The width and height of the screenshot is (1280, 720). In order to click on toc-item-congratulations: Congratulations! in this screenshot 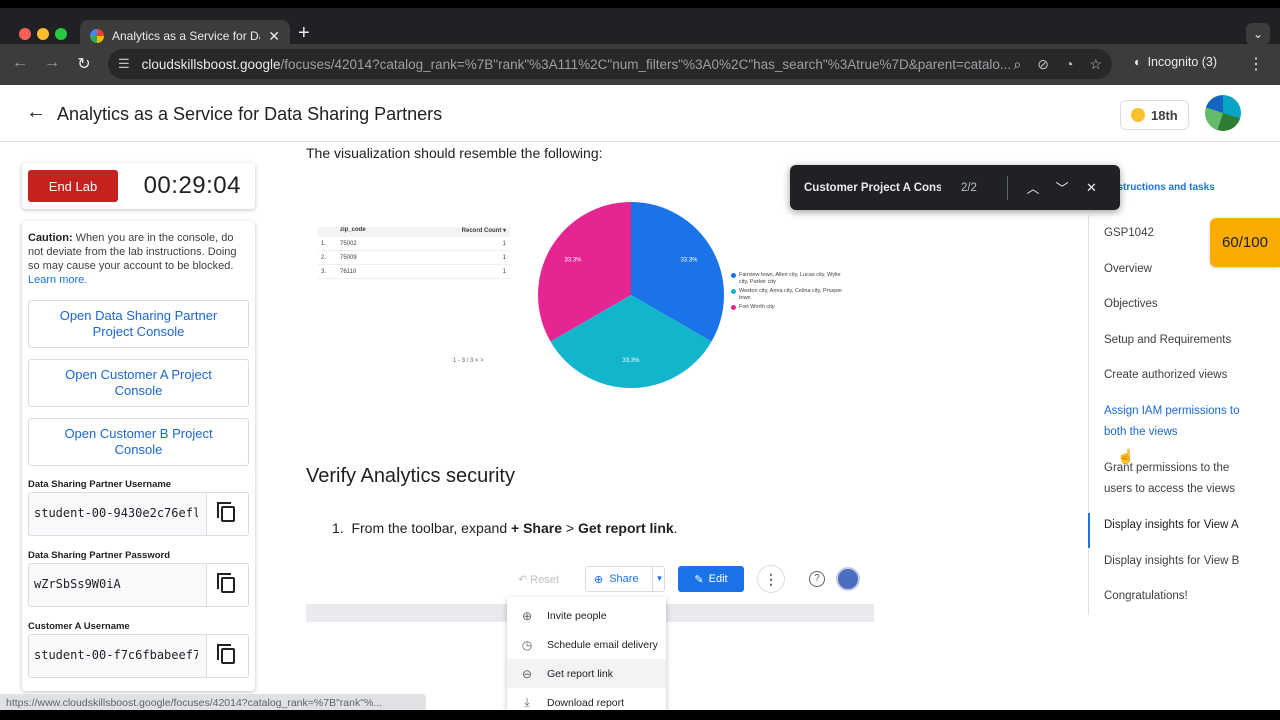, I will do `click(1179, 596)`.